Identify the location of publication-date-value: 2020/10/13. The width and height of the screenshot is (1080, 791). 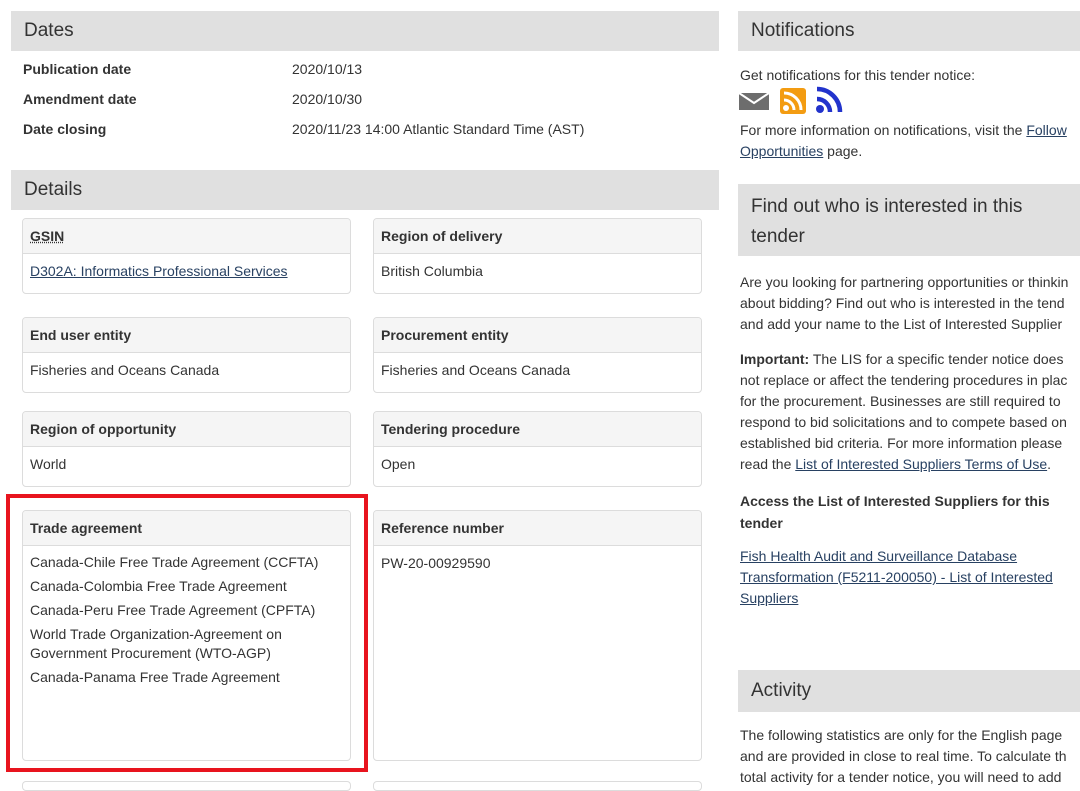
(327, 69).